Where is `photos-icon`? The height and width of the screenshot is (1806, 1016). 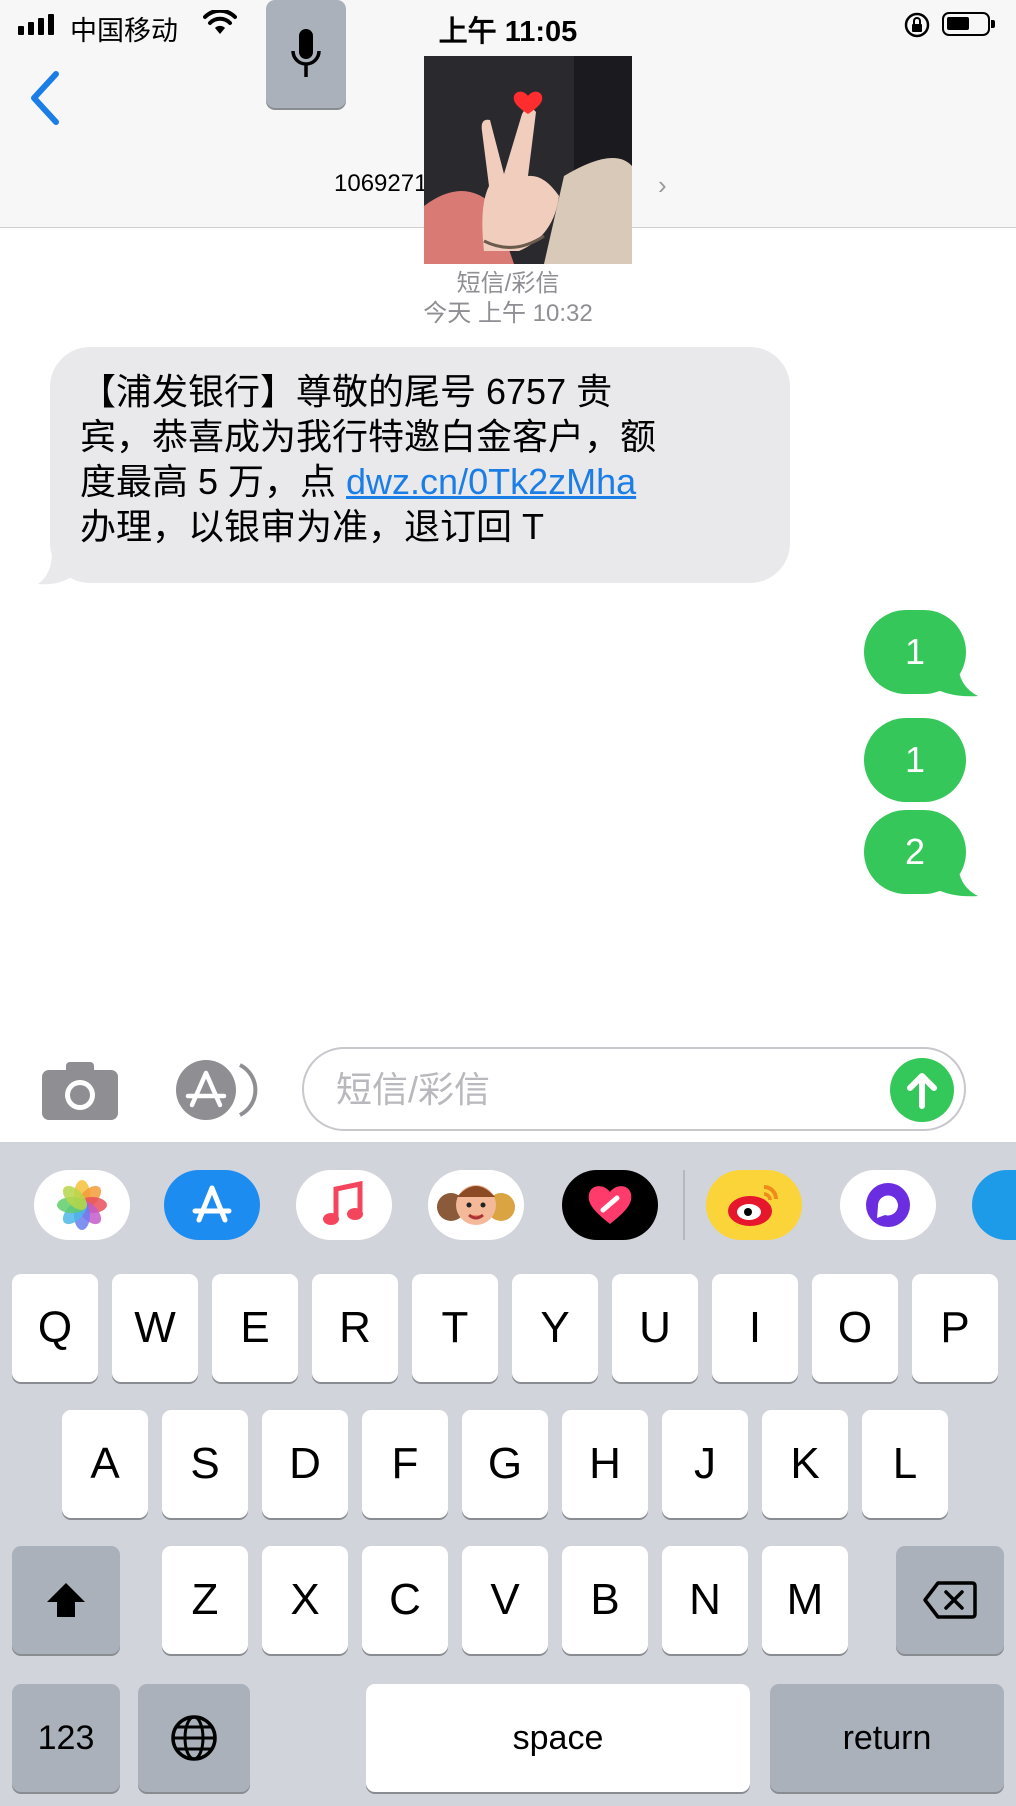 photos-icon is located at coordinates (82, 1205).